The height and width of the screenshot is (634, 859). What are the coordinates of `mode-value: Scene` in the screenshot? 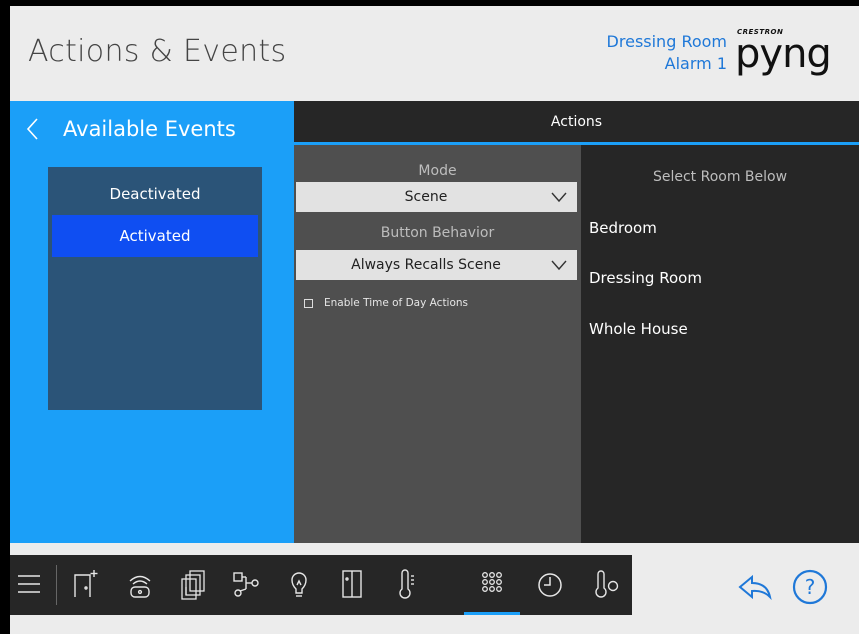 It's located at (426, 197).